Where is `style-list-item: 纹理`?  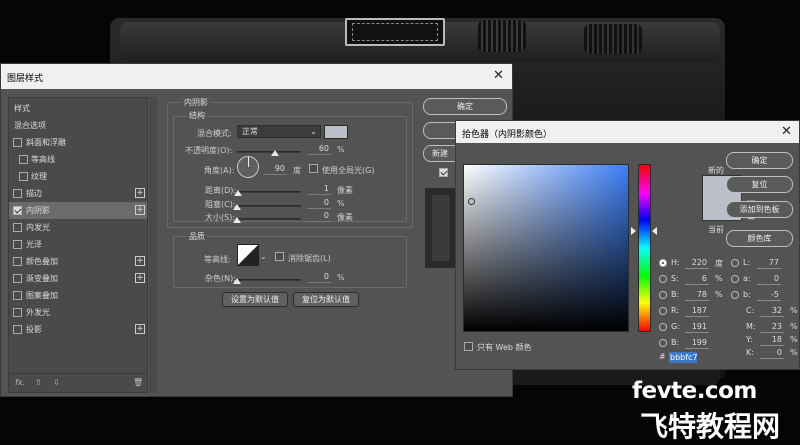 style-list-item: 纹理 is located at coordinates (78, 176).